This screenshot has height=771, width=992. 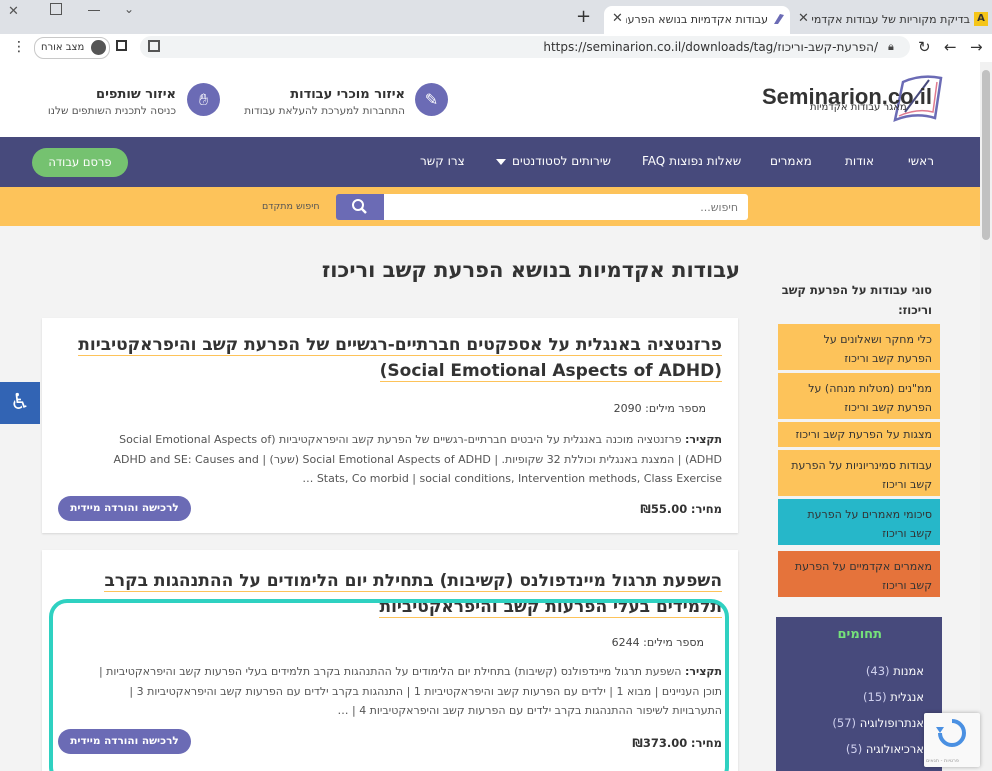 I want to click on publish-work-button: פרסם עבודה, so click(x=80, y=162).